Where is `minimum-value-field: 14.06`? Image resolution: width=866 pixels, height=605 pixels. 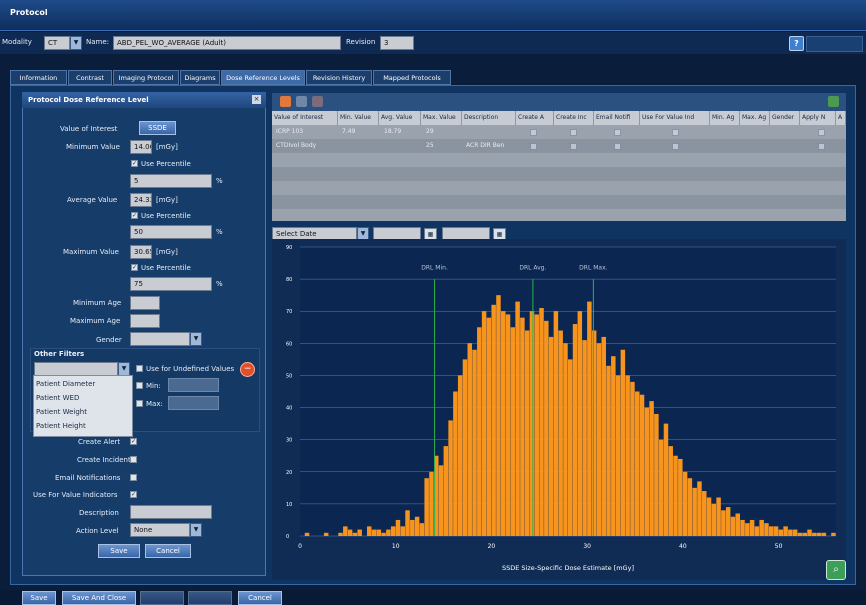
minimum-value-field: 14.06 is located at coordinates (141, 147).